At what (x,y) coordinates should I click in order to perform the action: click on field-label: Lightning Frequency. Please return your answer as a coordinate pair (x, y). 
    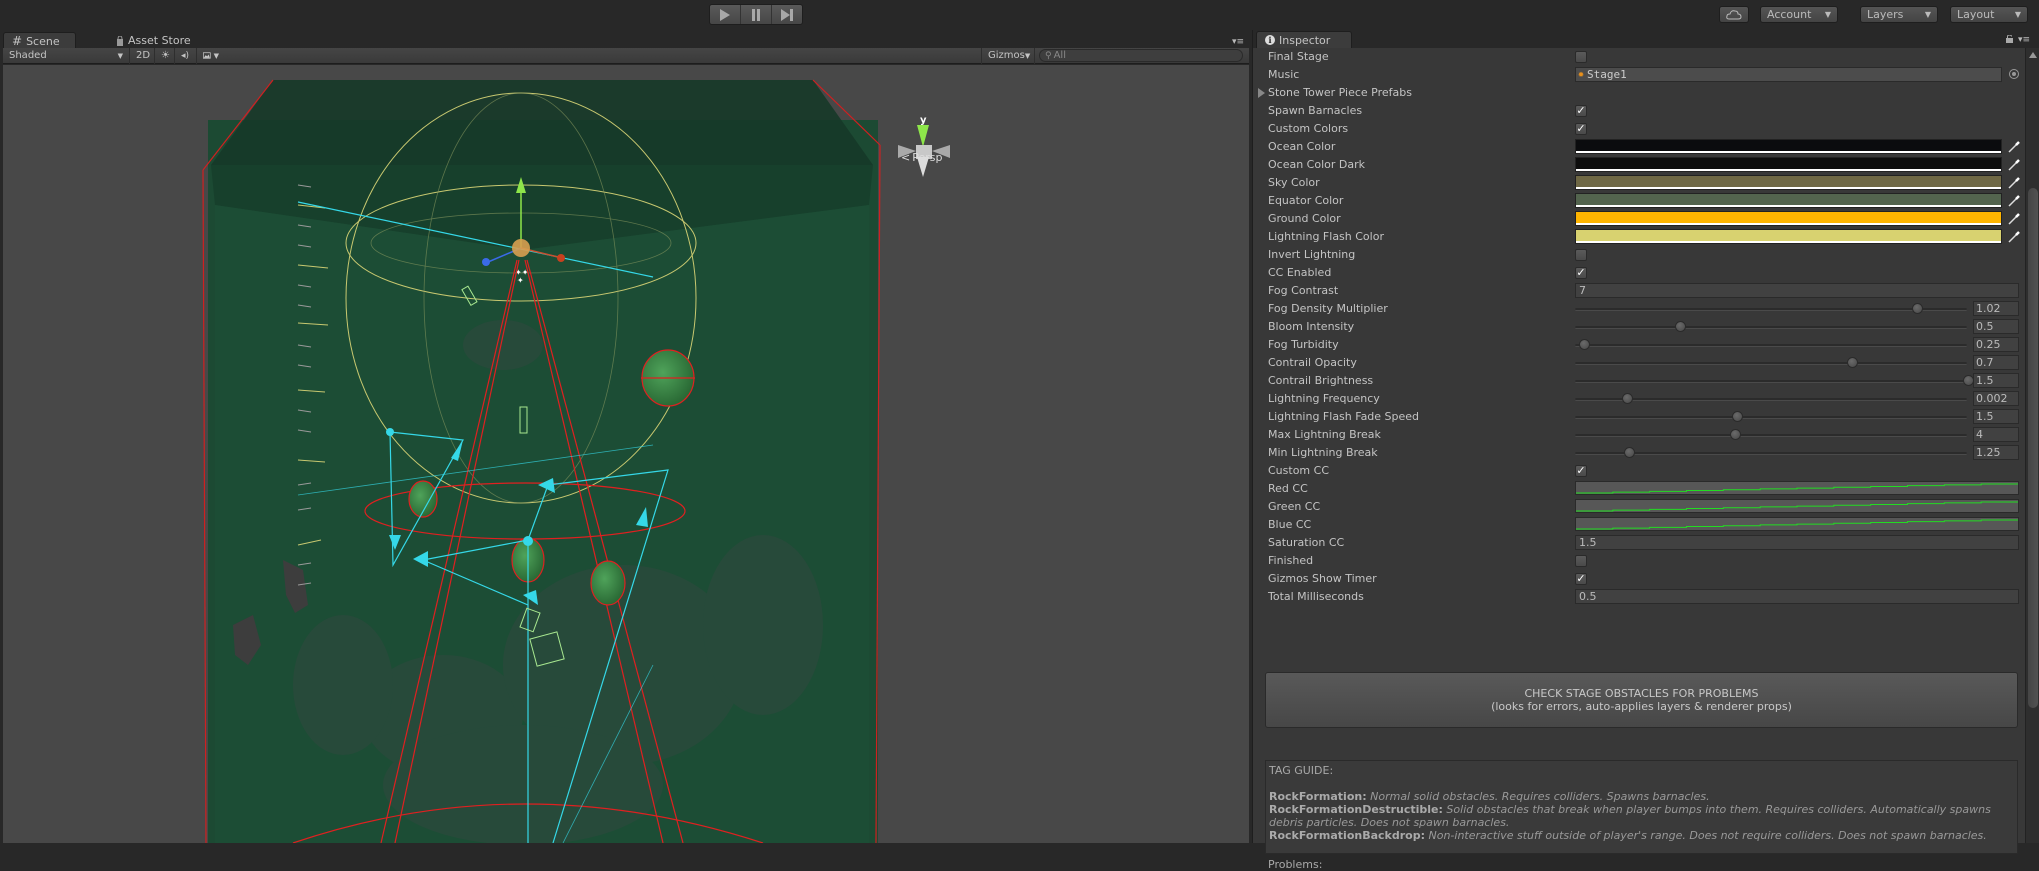
    Looking at the image, I should click on (1324, 398).